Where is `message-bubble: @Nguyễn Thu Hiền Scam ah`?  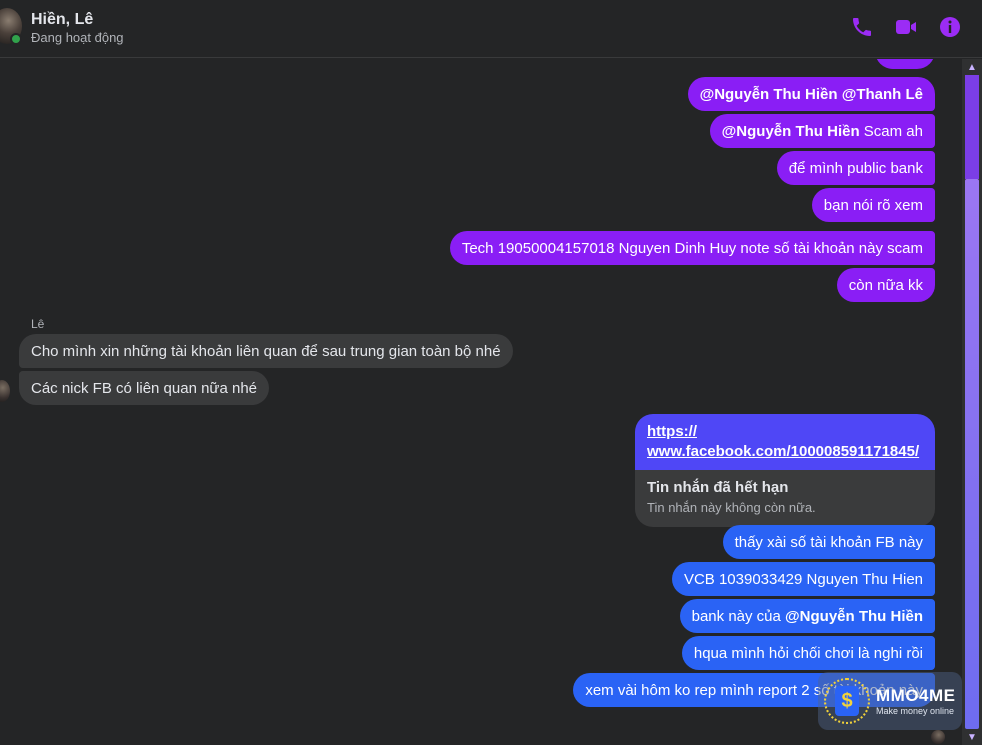
message-bubble: @Nguyễn Thu Hiền Scam ah is located at coordinates (822, 131).